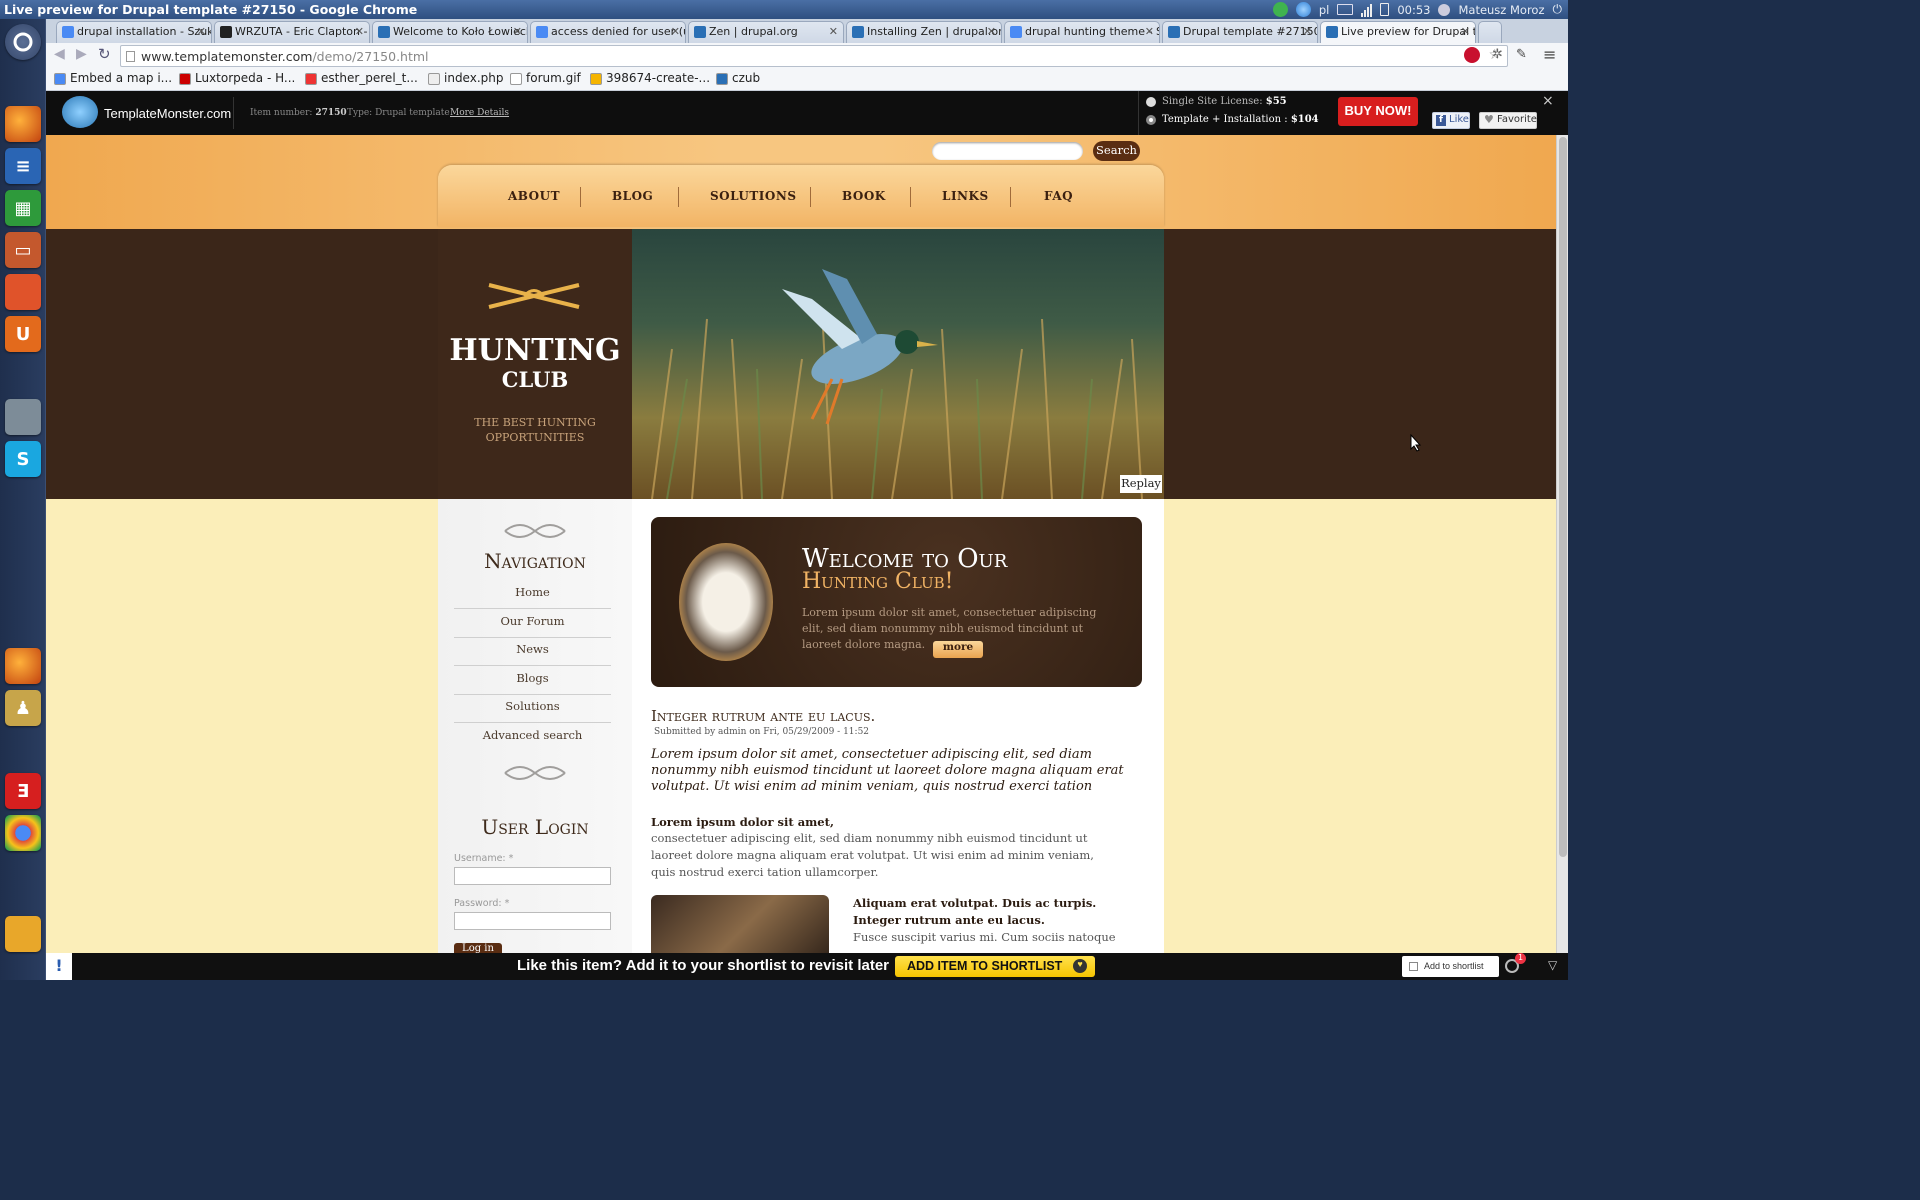 The image size is (1920, 1200). I want to click on username-input, so click(532, 876).